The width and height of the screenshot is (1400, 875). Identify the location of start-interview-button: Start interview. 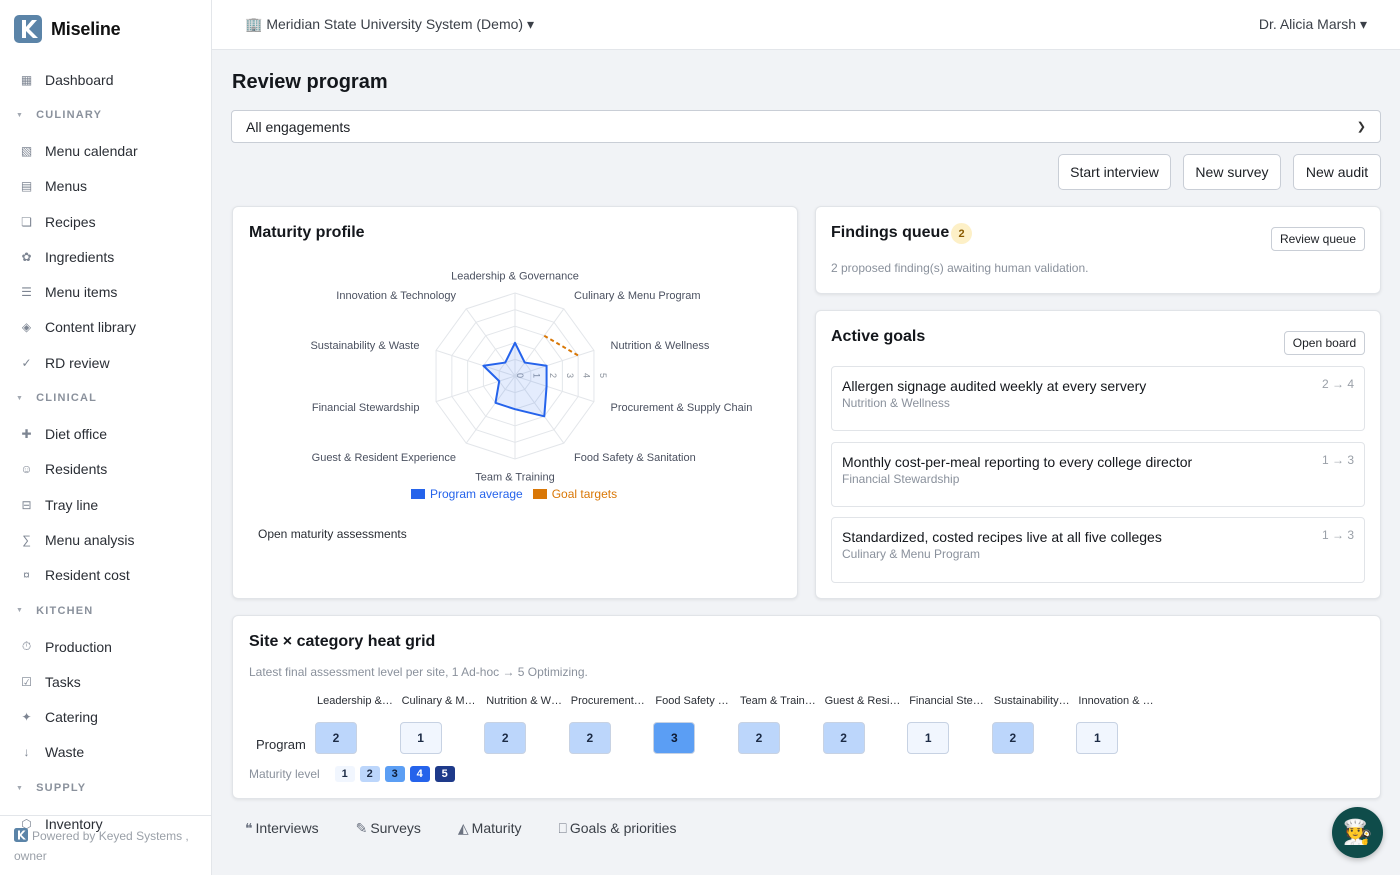
(1114, 172).